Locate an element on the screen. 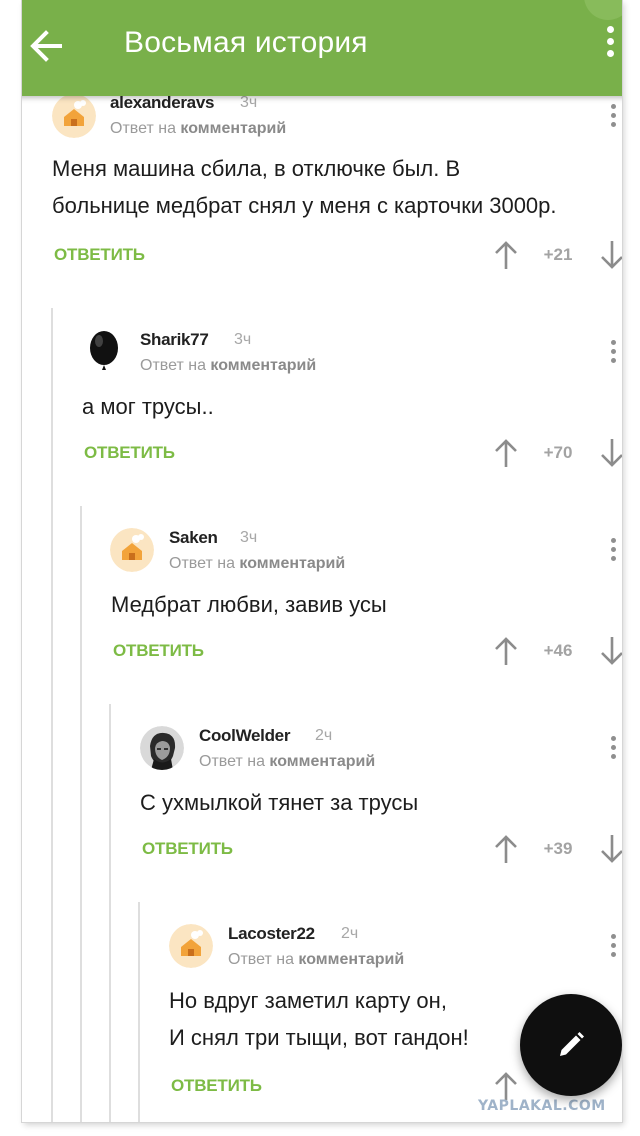 The width and height of the screenshot is (640, 1136). comment-author: CoolWelder is located at coordinates (244, 736).